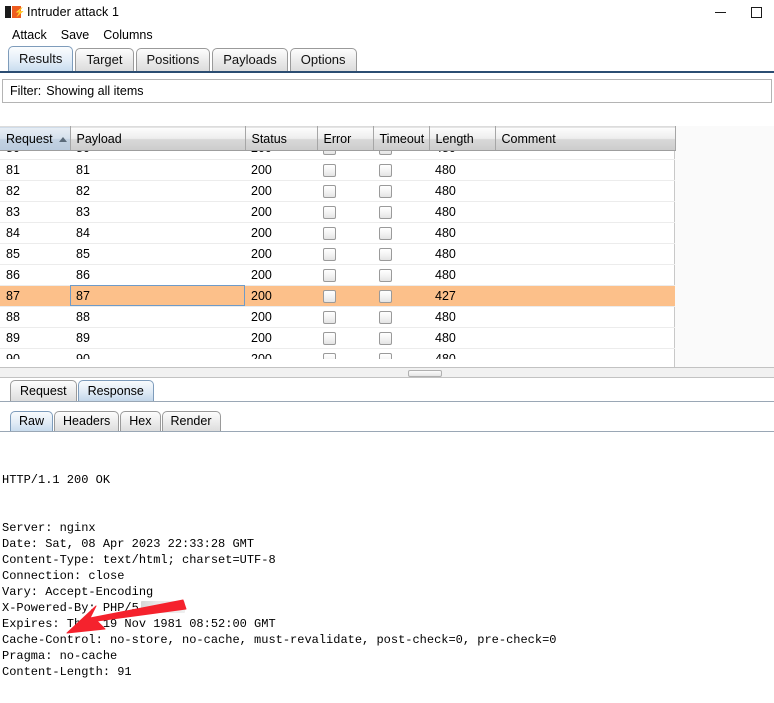  What do you see at coordinates (387, 91) in the screenshot?
I see `filter-bar: Filter: Showing all items` at bounding box center [387, 91].